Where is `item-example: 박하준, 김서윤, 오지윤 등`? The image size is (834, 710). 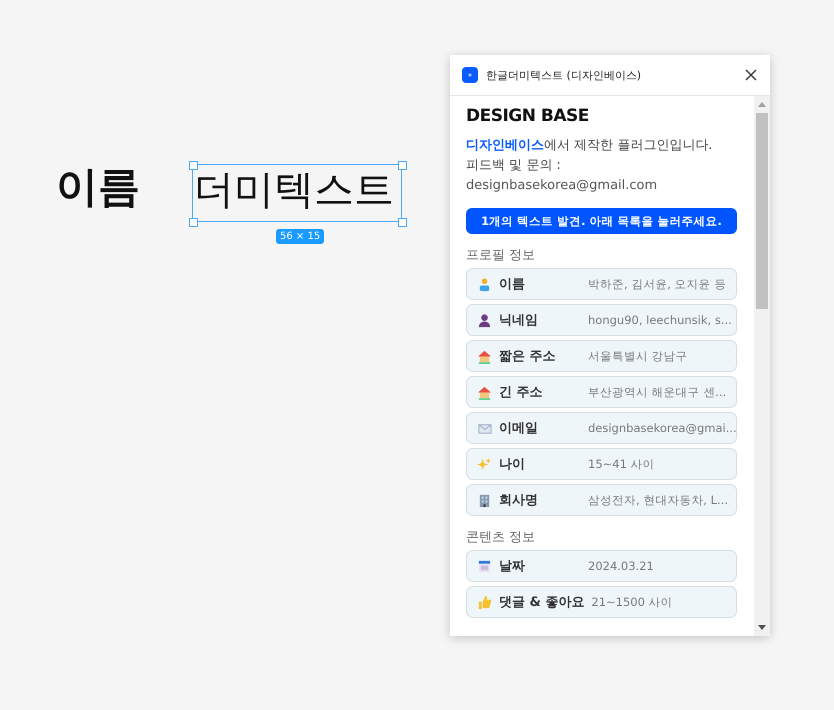
item-example: 박하준, 김서윤, 오지윤 등 is located at coordinates (657, 284).